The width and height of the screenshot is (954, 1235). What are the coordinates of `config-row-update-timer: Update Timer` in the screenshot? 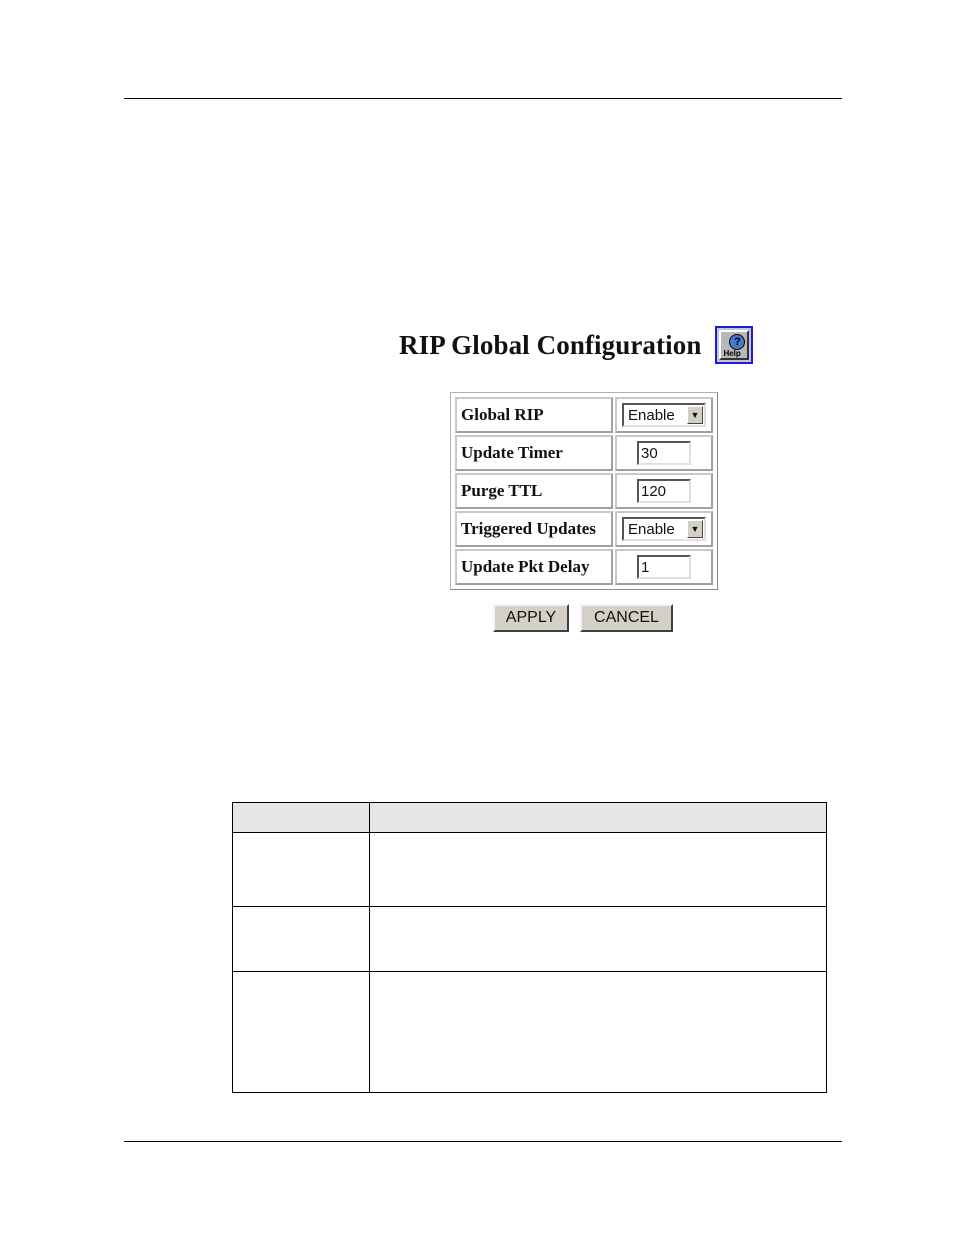 It's located at (584, 453).